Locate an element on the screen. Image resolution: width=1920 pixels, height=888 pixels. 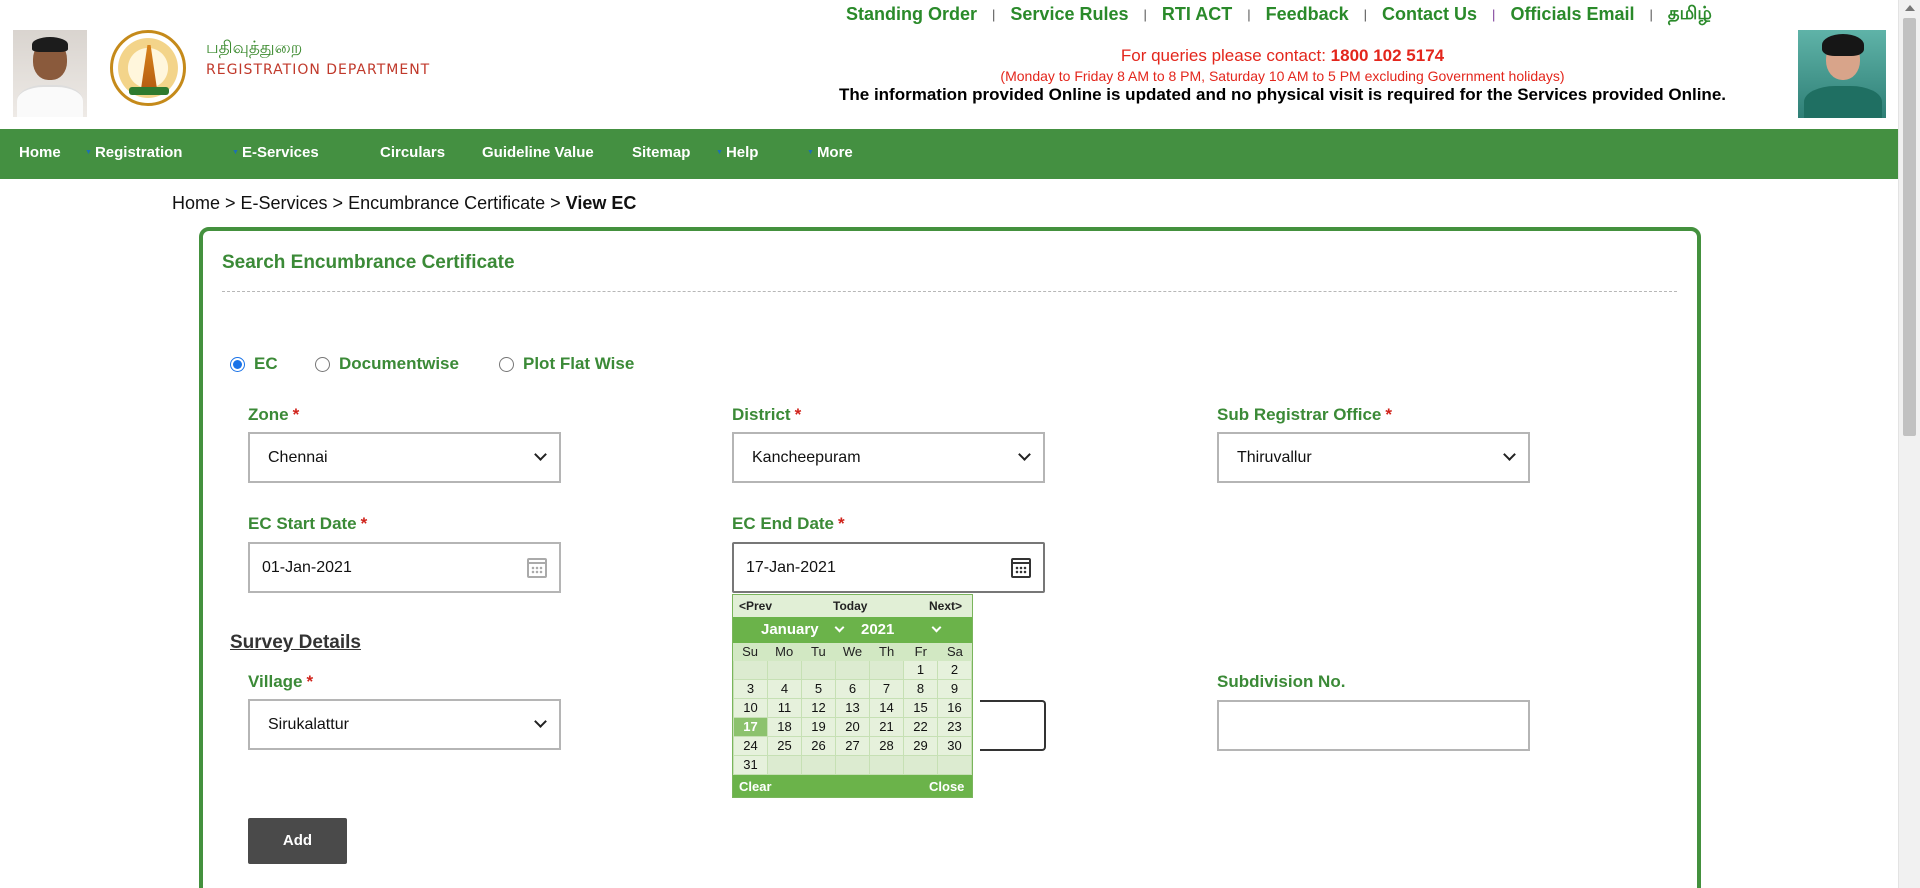
month-select: January is located at coordinates (790, 629).